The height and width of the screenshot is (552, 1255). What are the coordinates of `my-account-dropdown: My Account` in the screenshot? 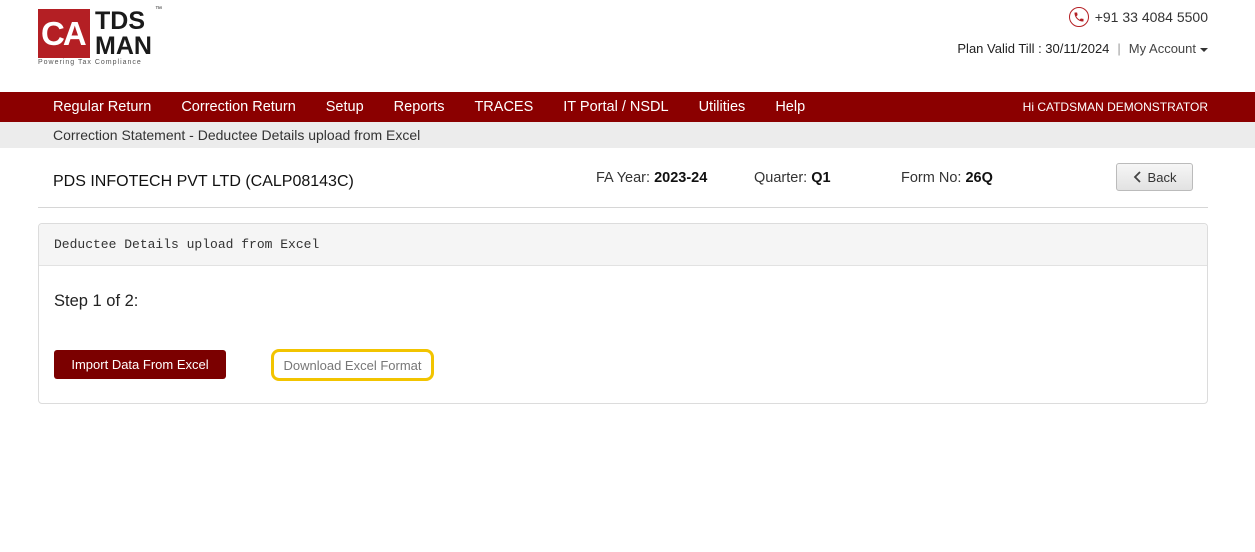 It's located at (1168, 48).